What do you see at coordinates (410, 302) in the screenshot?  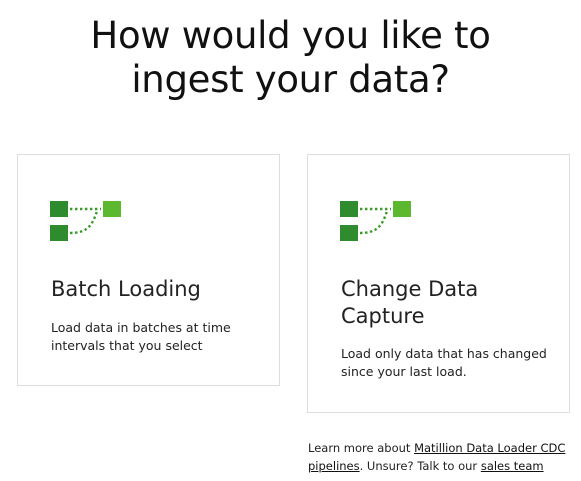 I see `change-data-capture-title: Change Data Capture` at bounding box center [410, 302].